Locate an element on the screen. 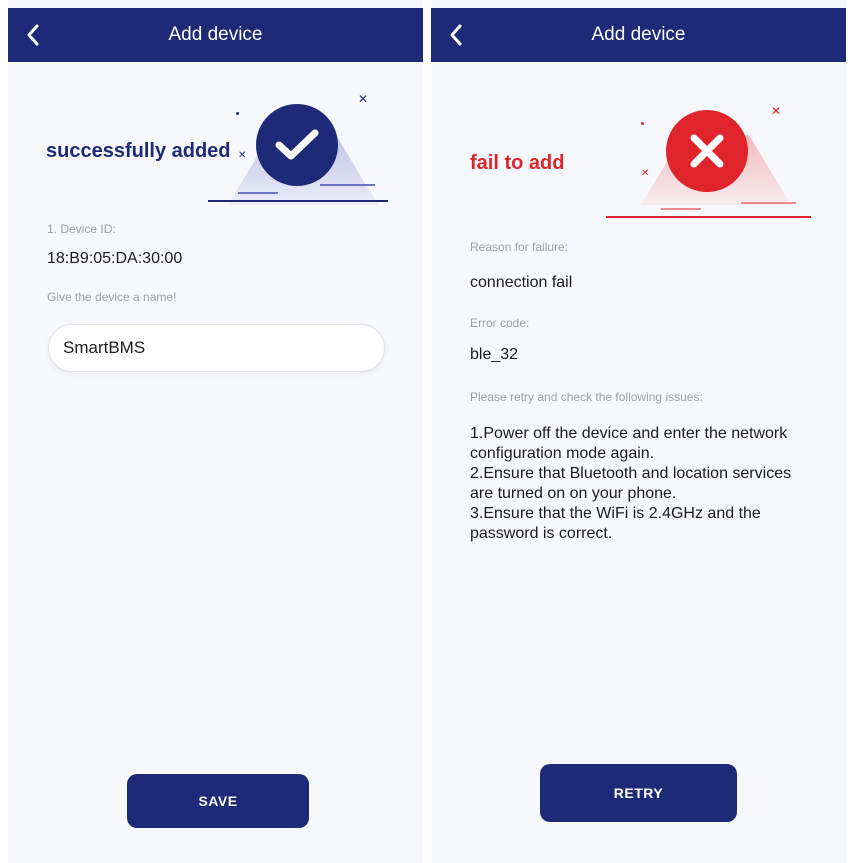 This screenshot has height=863, width=851. close-x-icon is located at coordinates (707, 151).